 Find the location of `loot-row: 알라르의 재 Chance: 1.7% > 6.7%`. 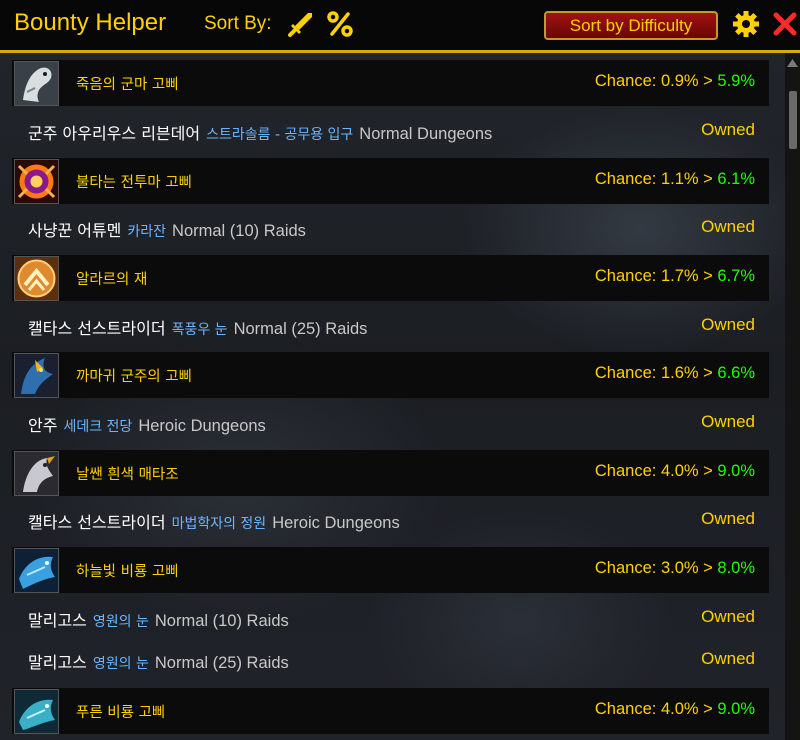

loot-row: 알라르의 재 Chance: 1.7% > 6.7% is located at coordinates (390, 278).